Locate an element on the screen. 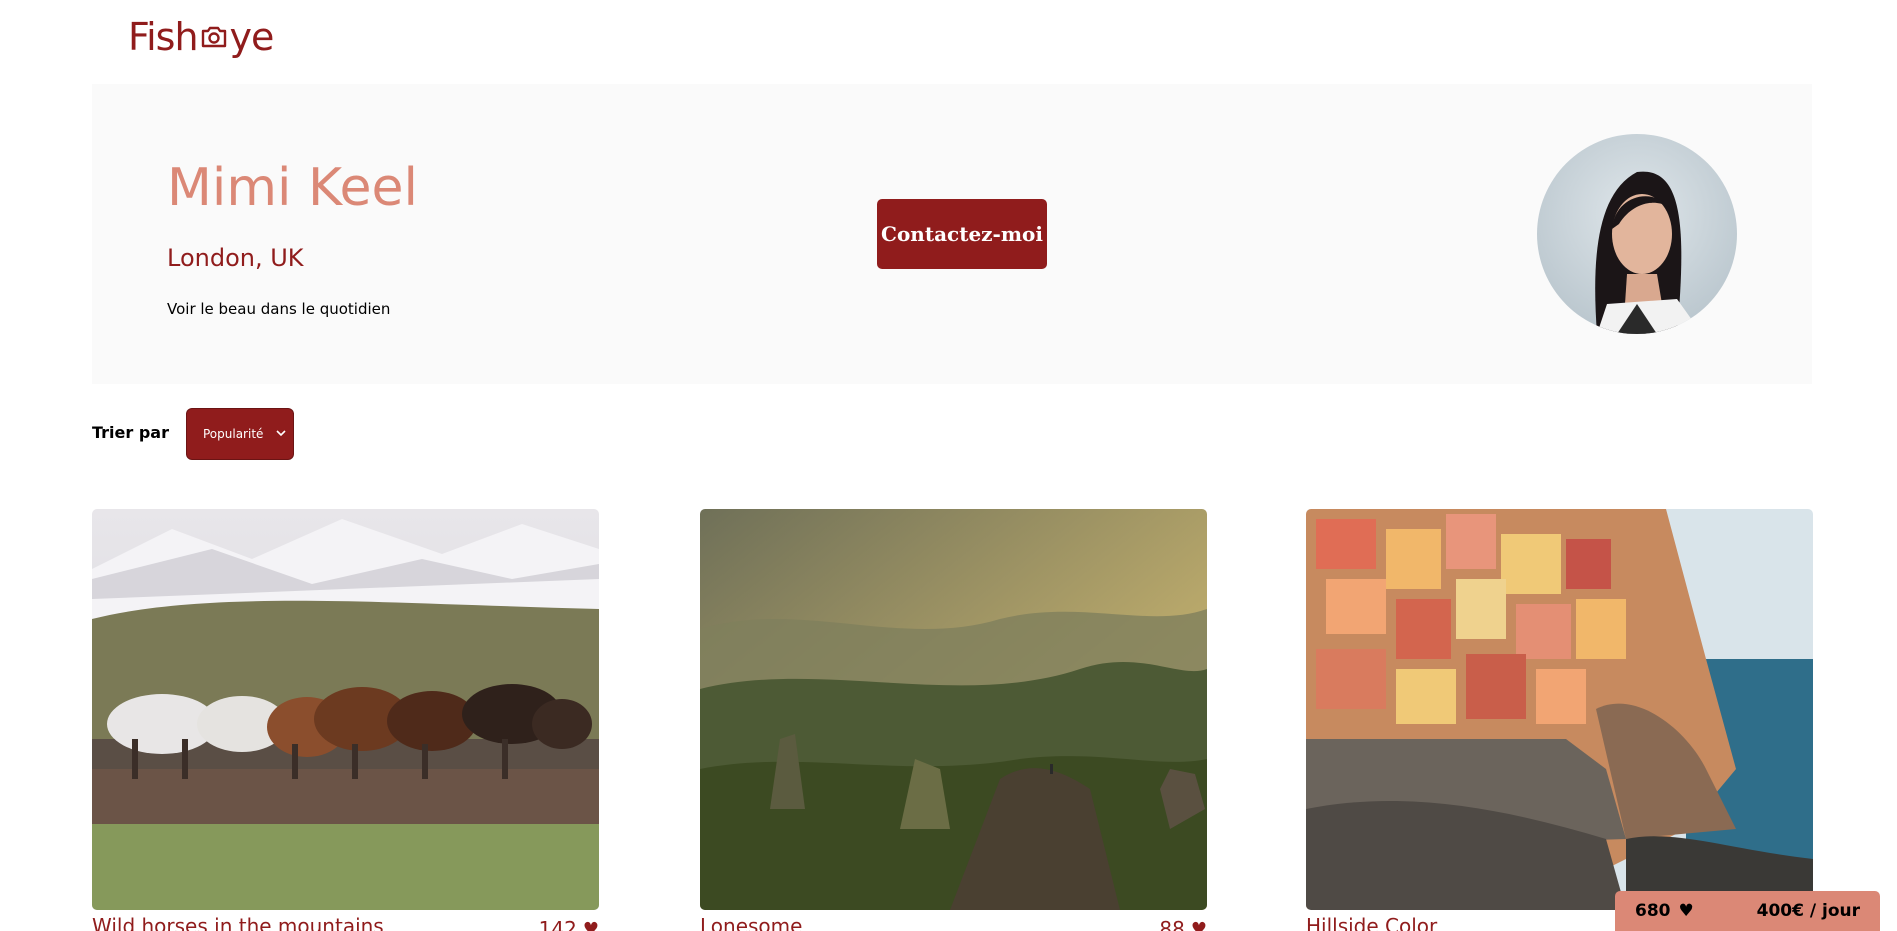  media-info: Wild horses in the mountains 142 ♥ is located at coordinates (345, 922).